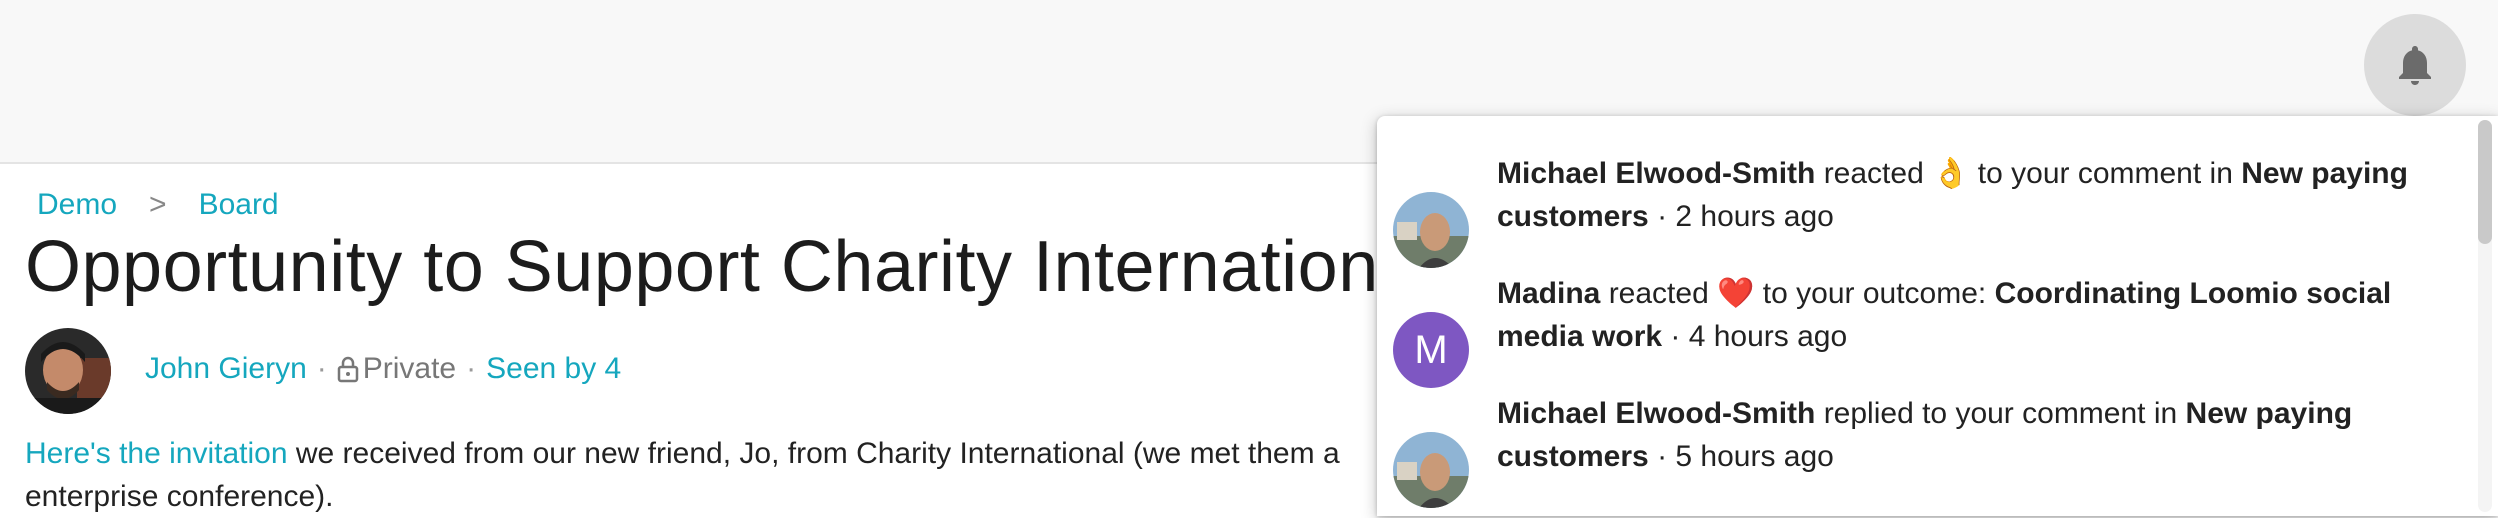 The image size is (2498, 518). Describe the element at coordinates (1951, 173) in the screenshot. I see `ok-hand-emoji-icon: 👌` at that location.